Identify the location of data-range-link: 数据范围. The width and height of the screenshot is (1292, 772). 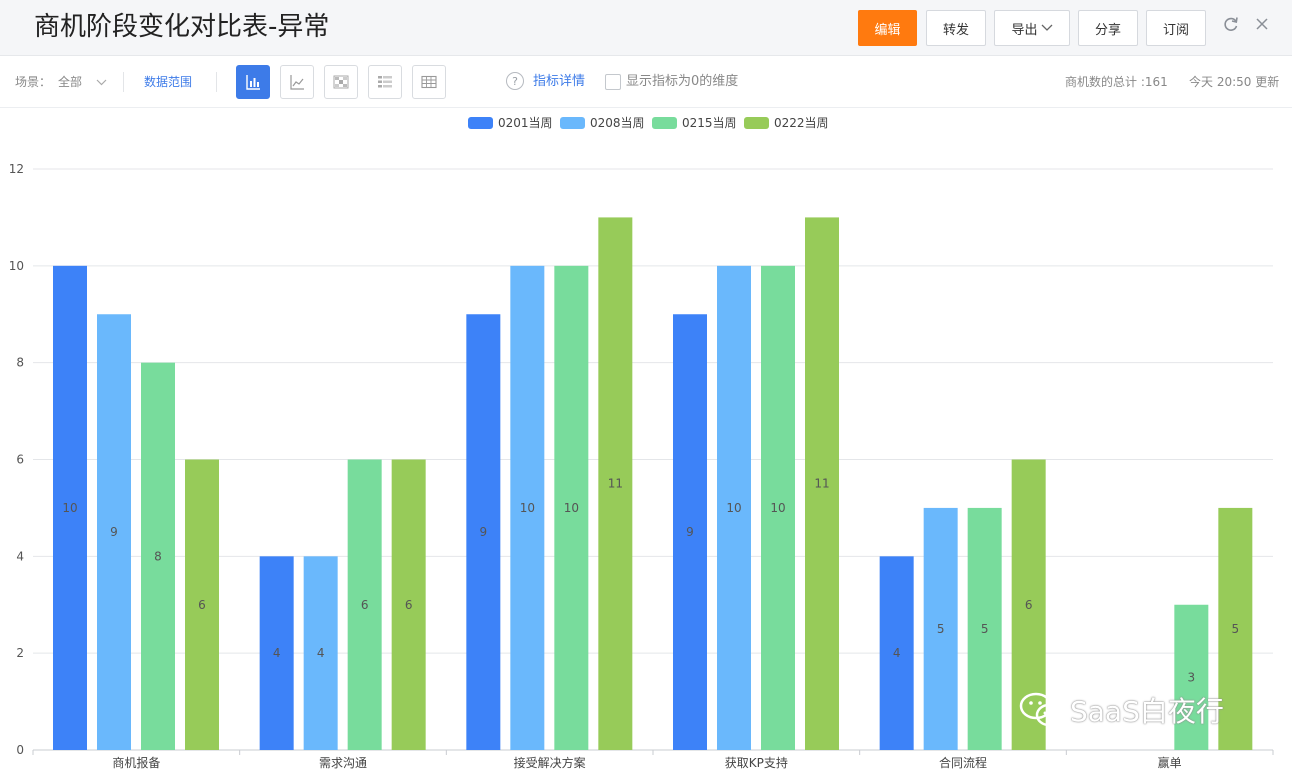
(168, 82).